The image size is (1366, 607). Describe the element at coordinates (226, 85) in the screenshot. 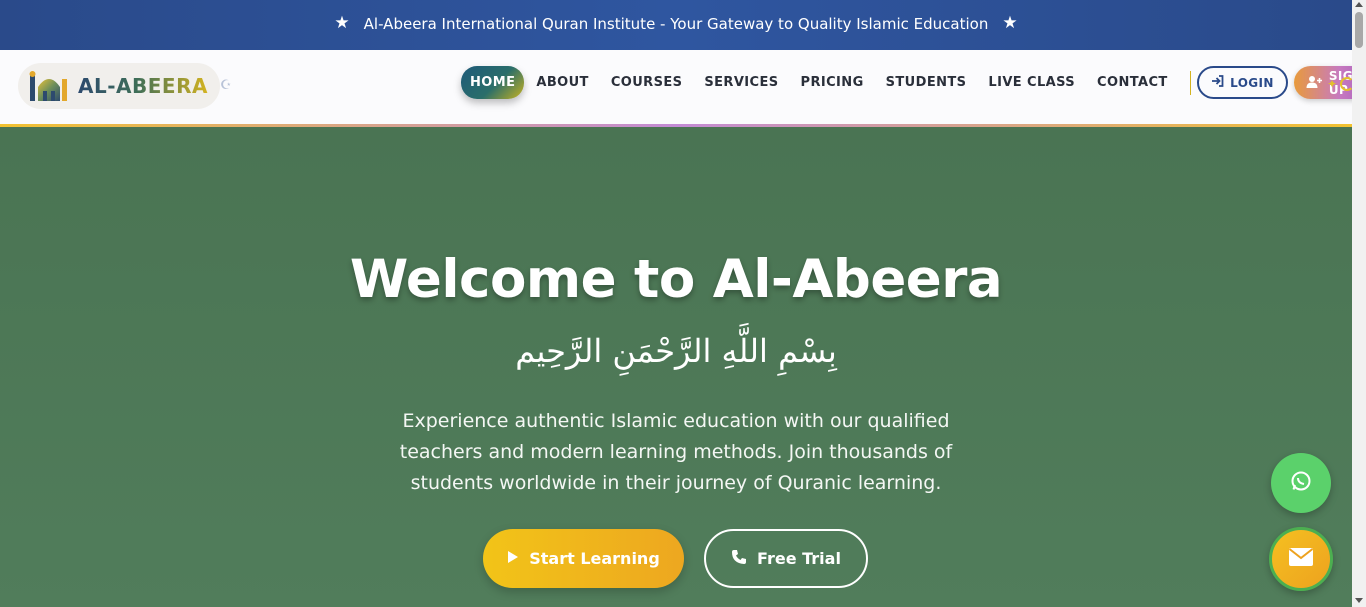

I see `crescent-icon: ☪` at that location.